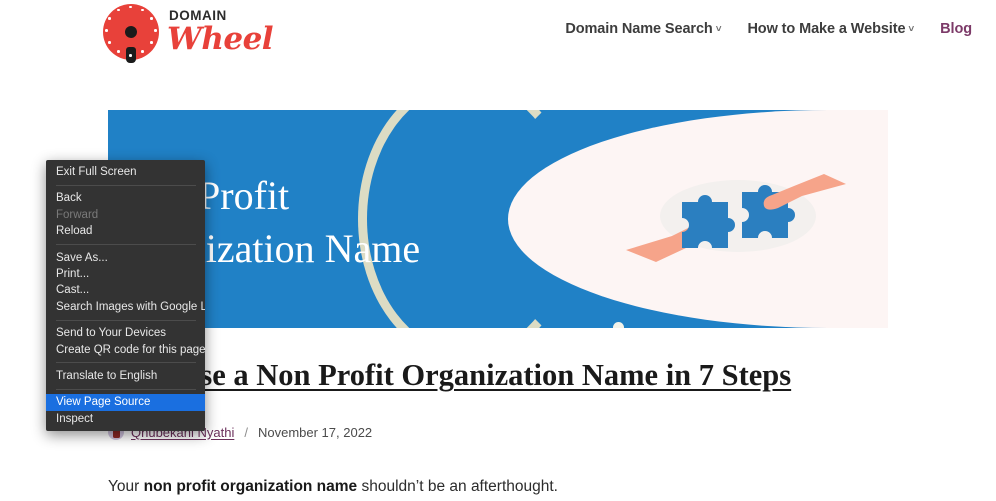 The image size is (996, 501). I want to click on paragraph-suffix: shouldn’t be an afterthought., so click(457, 486).